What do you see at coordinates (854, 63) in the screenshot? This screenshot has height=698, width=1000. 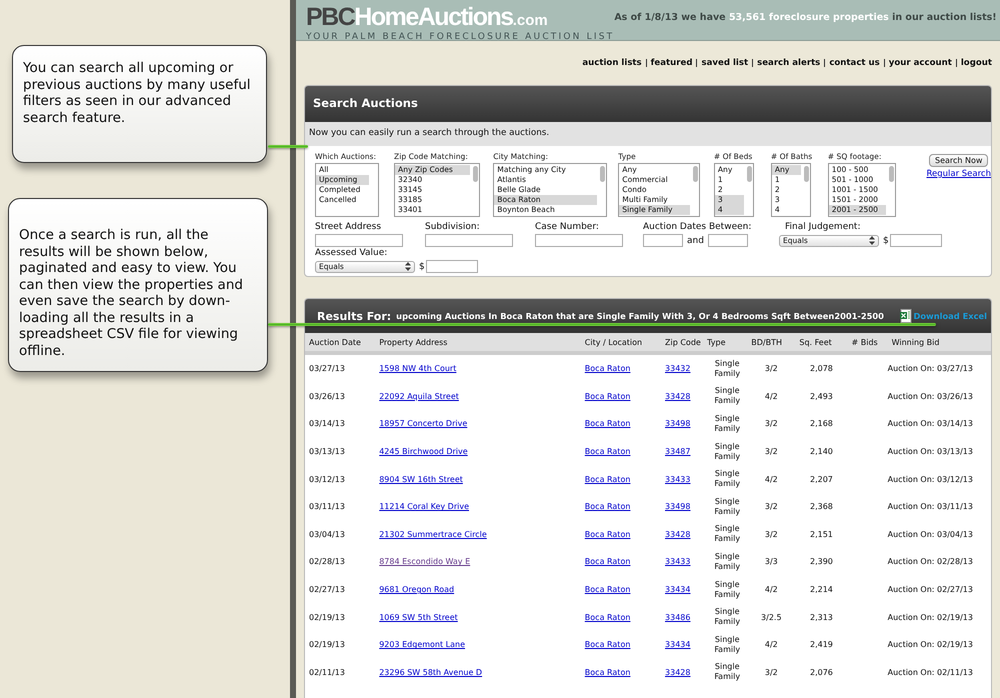 I see `nav-link: contact us` at bounding box center [854, 63].